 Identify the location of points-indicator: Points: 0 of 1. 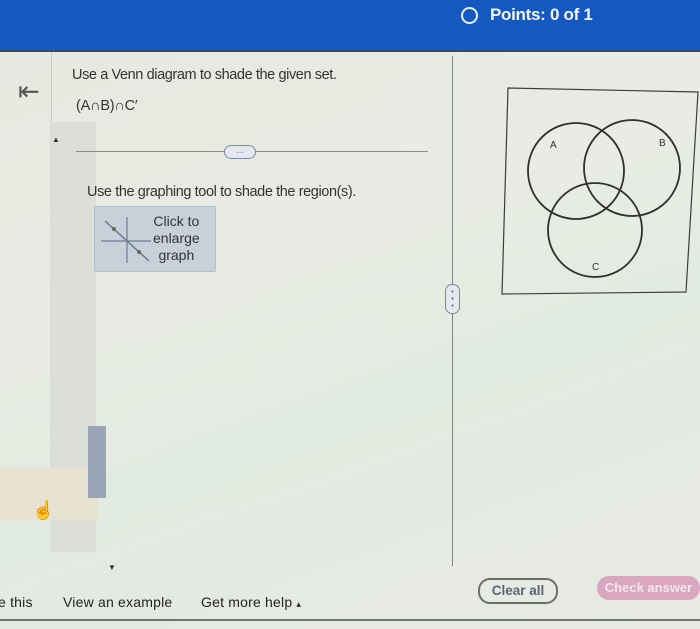
(527, 15).